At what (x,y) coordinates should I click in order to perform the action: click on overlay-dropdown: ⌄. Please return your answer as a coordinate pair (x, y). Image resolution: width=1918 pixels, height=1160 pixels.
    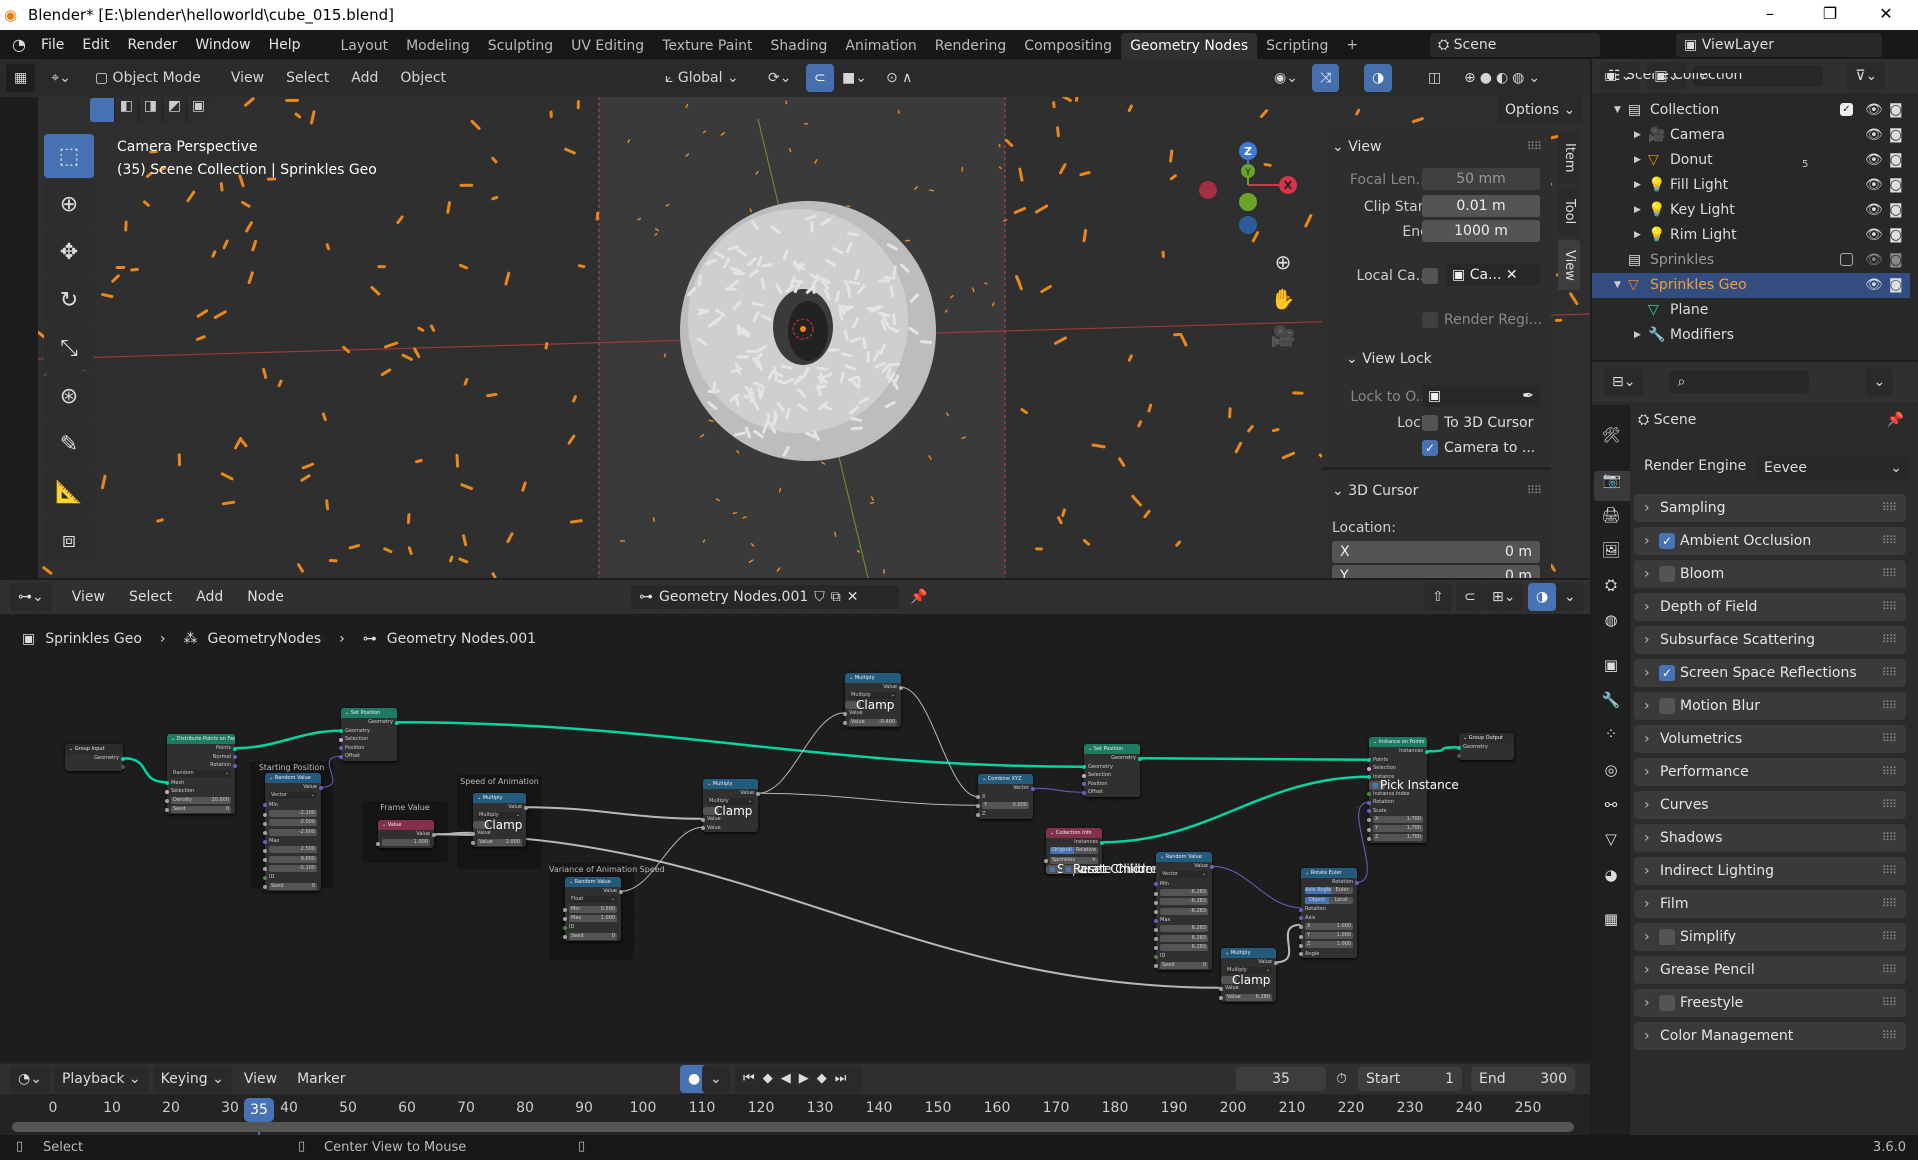
    Looking at the image, I should click on (1570, 597).